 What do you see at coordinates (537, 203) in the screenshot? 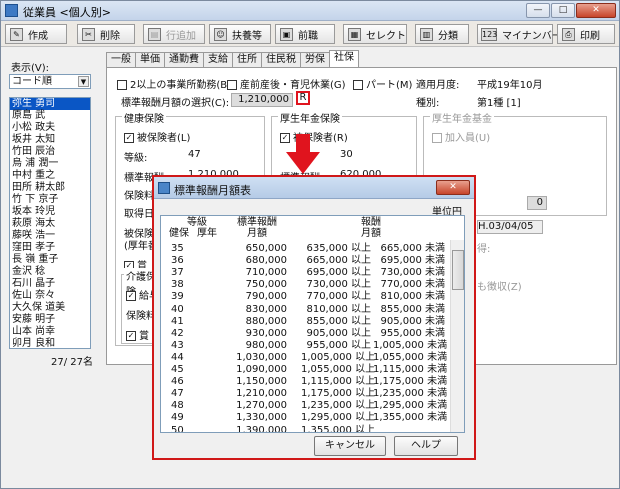
I see `fund-num-field: 0` at bounding box center [537, 203].